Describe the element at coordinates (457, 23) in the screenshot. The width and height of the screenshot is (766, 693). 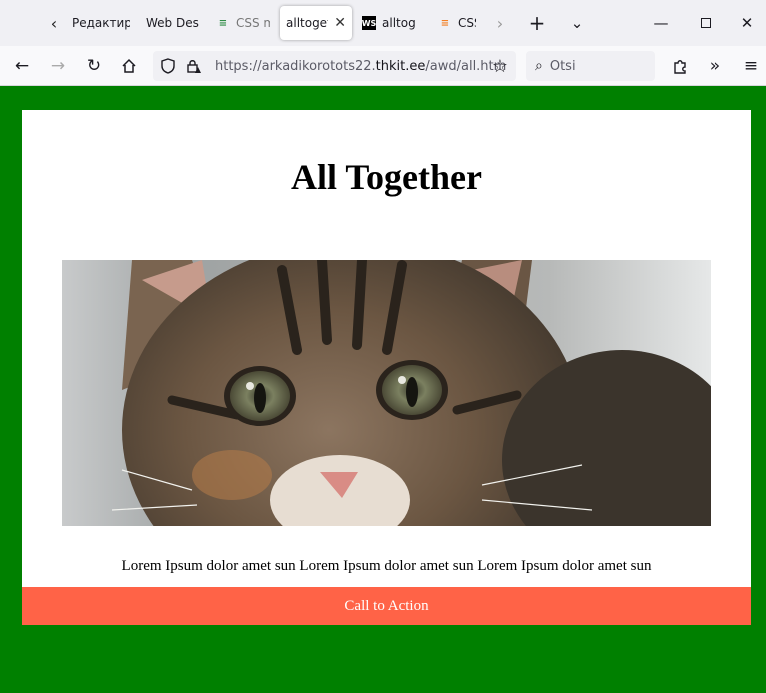
I see `tab-css-stackoverflow: ≡ CSS` at that location.